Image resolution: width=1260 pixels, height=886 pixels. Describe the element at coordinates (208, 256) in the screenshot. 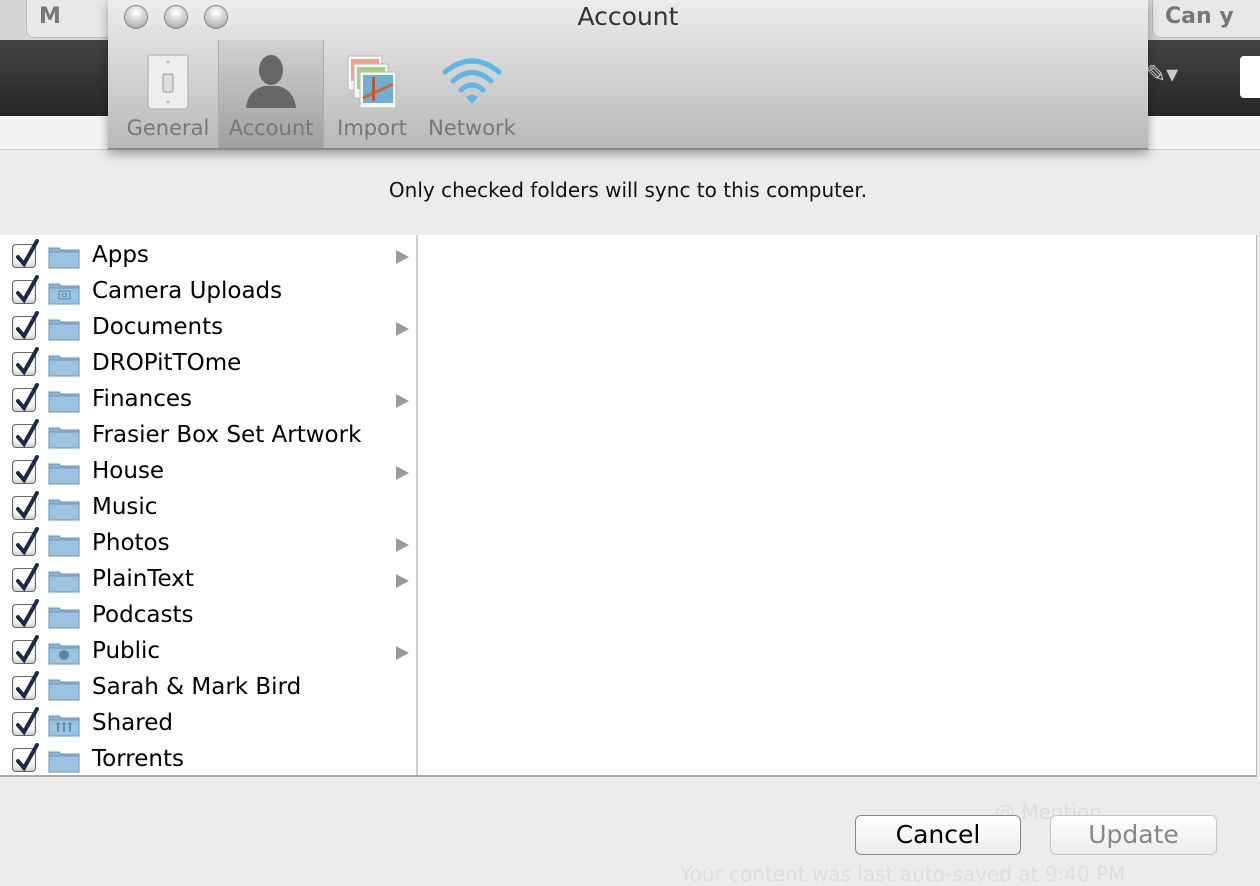

I see `folder-row: Apps` at that location.